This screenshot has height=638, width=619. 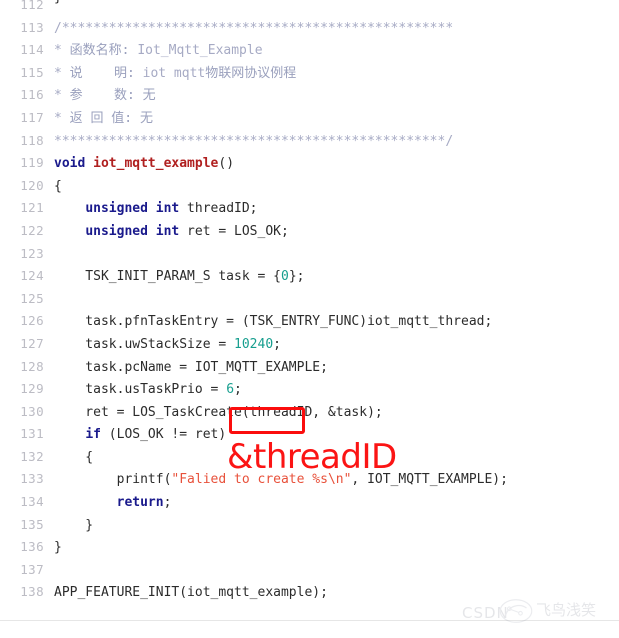 I want to click on line-content: * 返 回 值: 无, so click(x=103, y=119).